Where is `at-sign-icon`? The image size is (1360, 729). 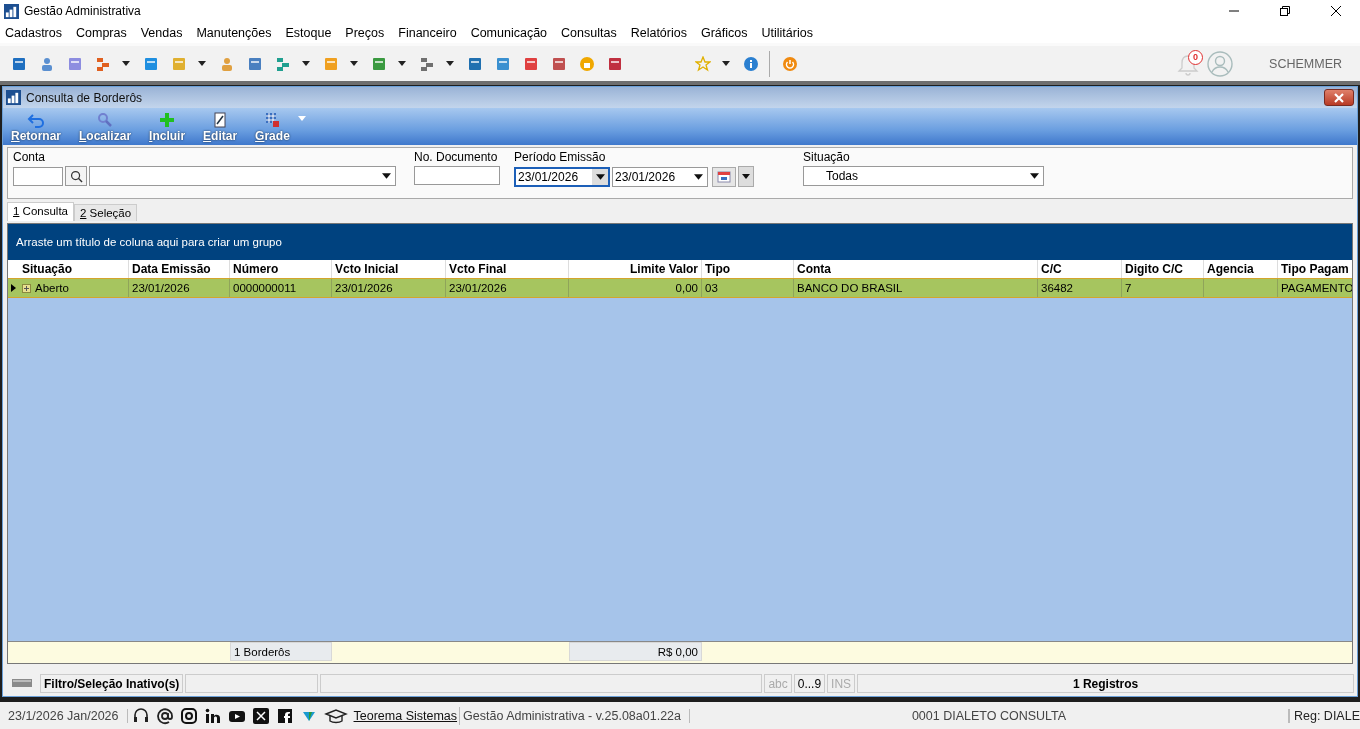
at-sign-icon is located at coordinates (164, 715).